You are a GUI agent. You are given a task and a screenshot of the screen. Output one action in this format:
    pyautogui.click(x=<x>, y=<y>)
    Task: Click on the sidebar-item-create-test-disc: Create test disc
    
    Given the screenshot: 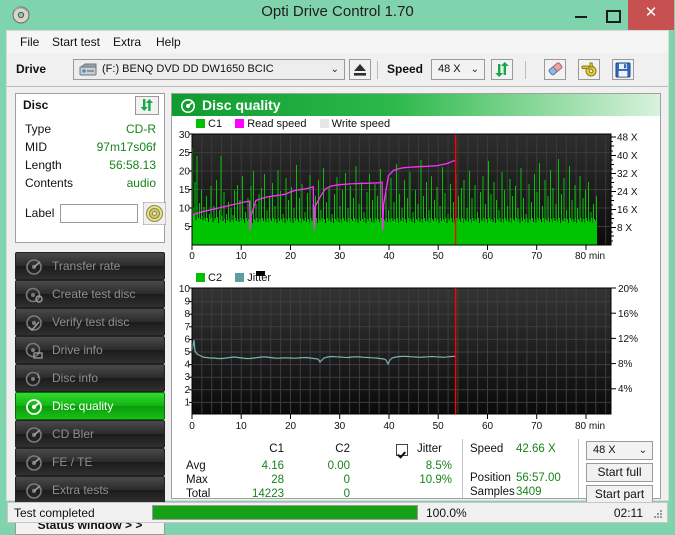 What is the action you would take?
    pyautogui.click(x=90, y=294)
    